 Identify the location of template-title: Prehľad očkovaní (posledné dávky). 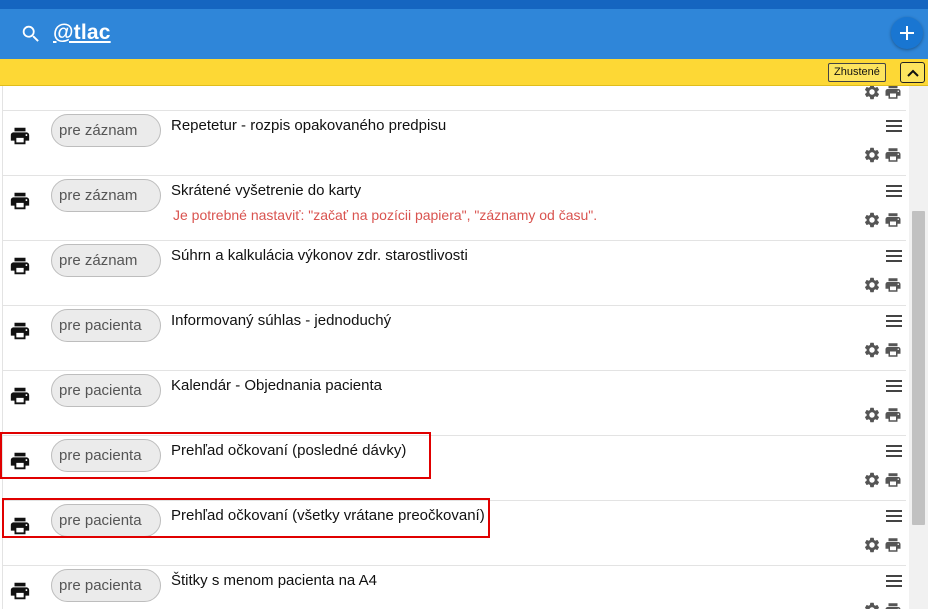
(289, 450).